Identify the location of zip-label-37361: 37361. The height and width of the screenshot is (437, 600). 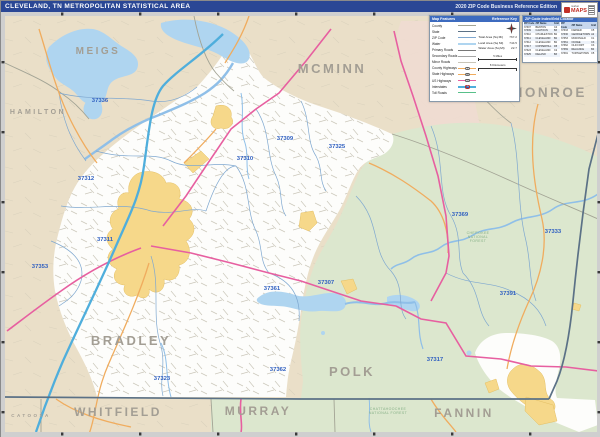
(272, 289).